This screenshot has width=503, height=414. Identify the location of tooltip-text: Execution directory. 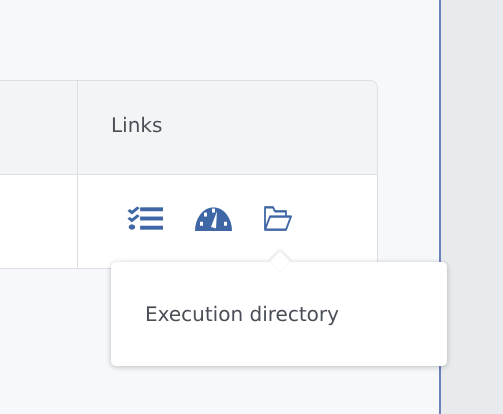
(242, 314).